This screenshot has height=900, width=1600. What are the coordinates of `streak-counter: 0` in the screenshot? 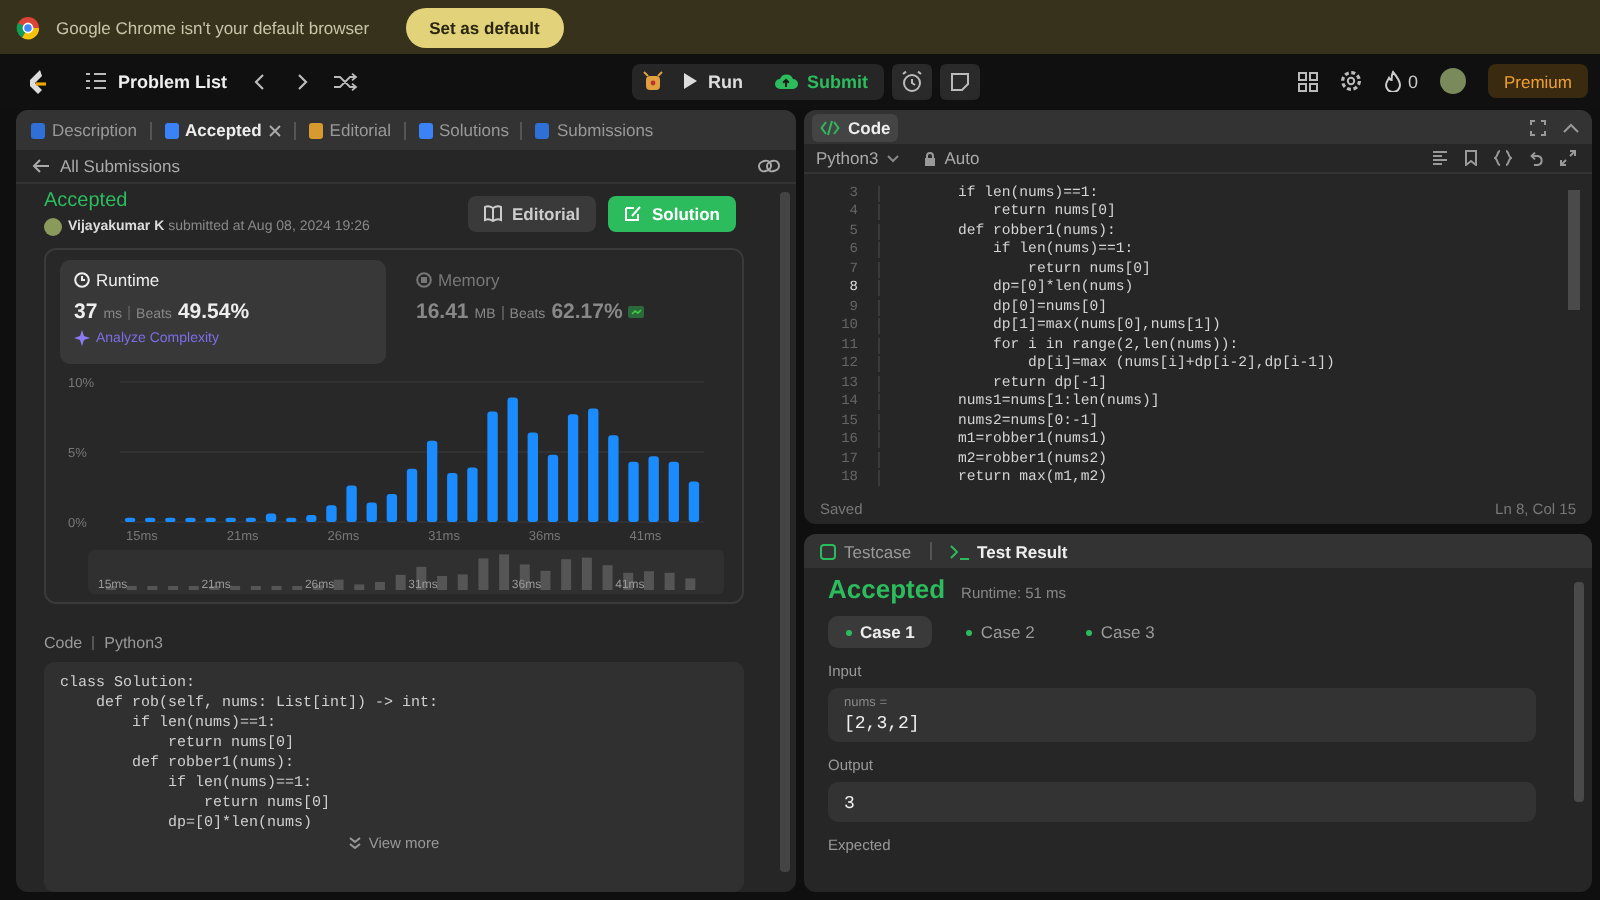 It's located at (1400, 81).